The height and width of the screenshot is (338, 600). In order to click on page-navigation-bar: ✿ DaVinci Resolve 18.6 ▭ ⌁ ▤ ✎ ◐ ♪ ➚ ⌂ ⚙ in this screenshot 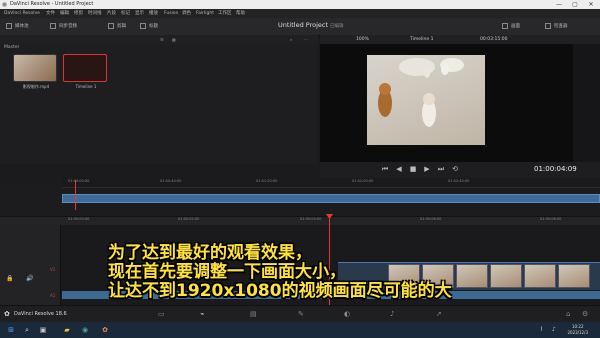, I will do `click(300, 314)`.